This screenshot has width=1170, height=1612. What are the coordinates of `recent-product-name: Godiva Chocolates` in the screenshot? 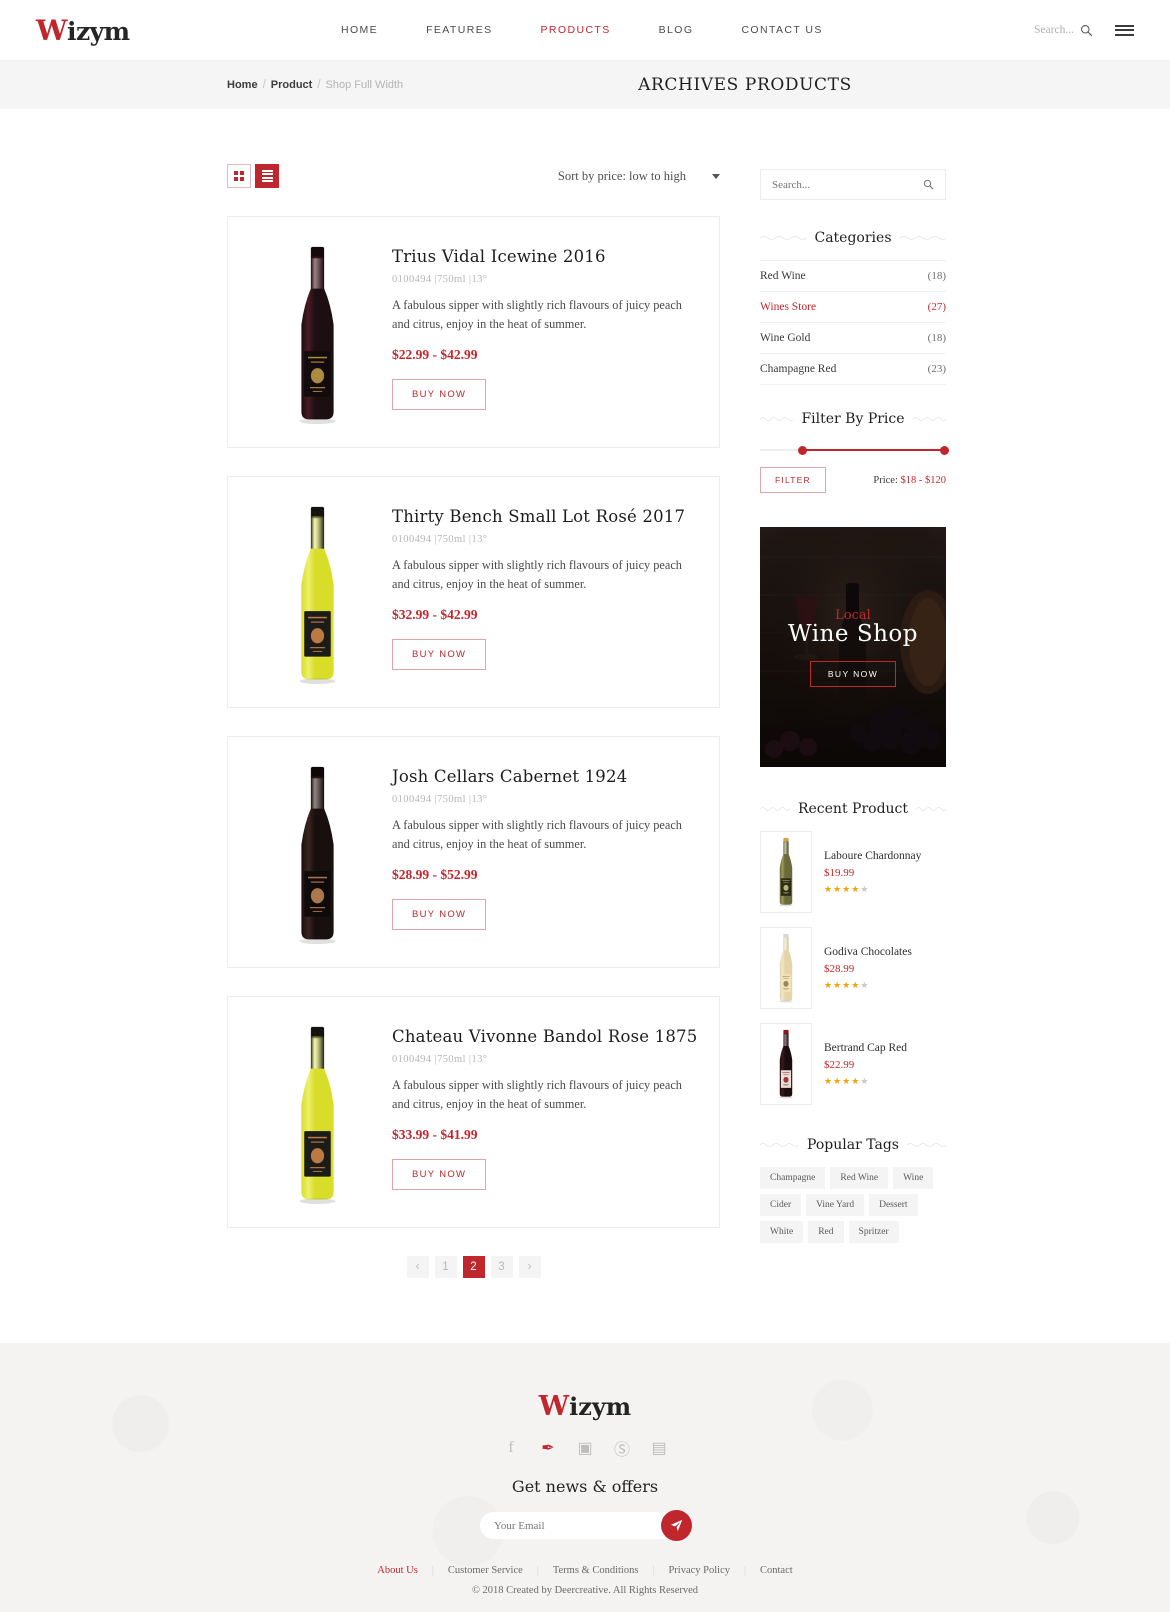 It's located at (868, 952).